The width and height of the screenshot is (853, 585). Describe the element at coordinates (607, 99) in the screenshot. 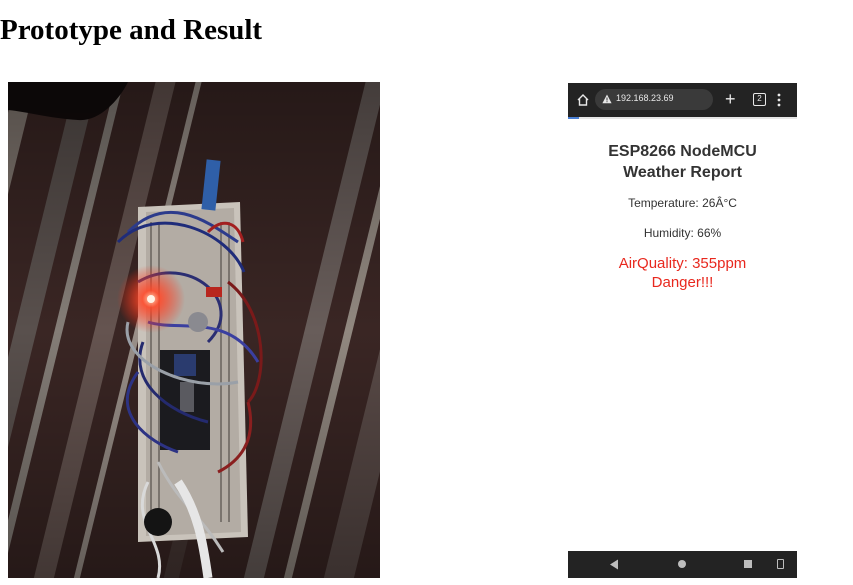

I see `warning-icon` at that location.